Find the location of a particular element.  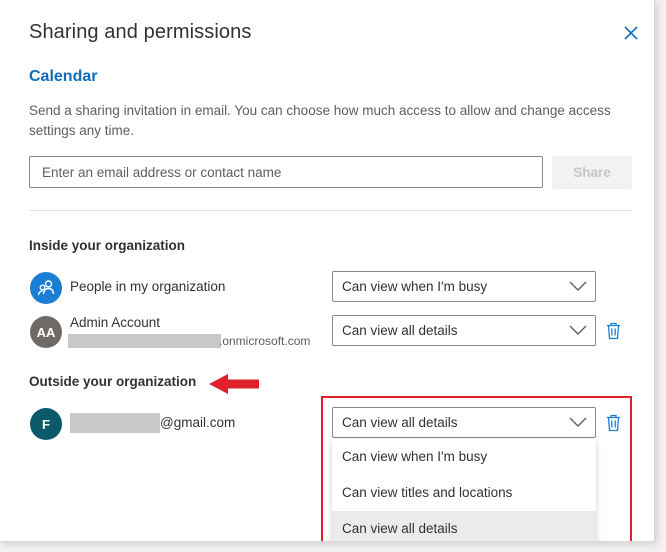

avatar: AA is located at coordinates (46, 332).